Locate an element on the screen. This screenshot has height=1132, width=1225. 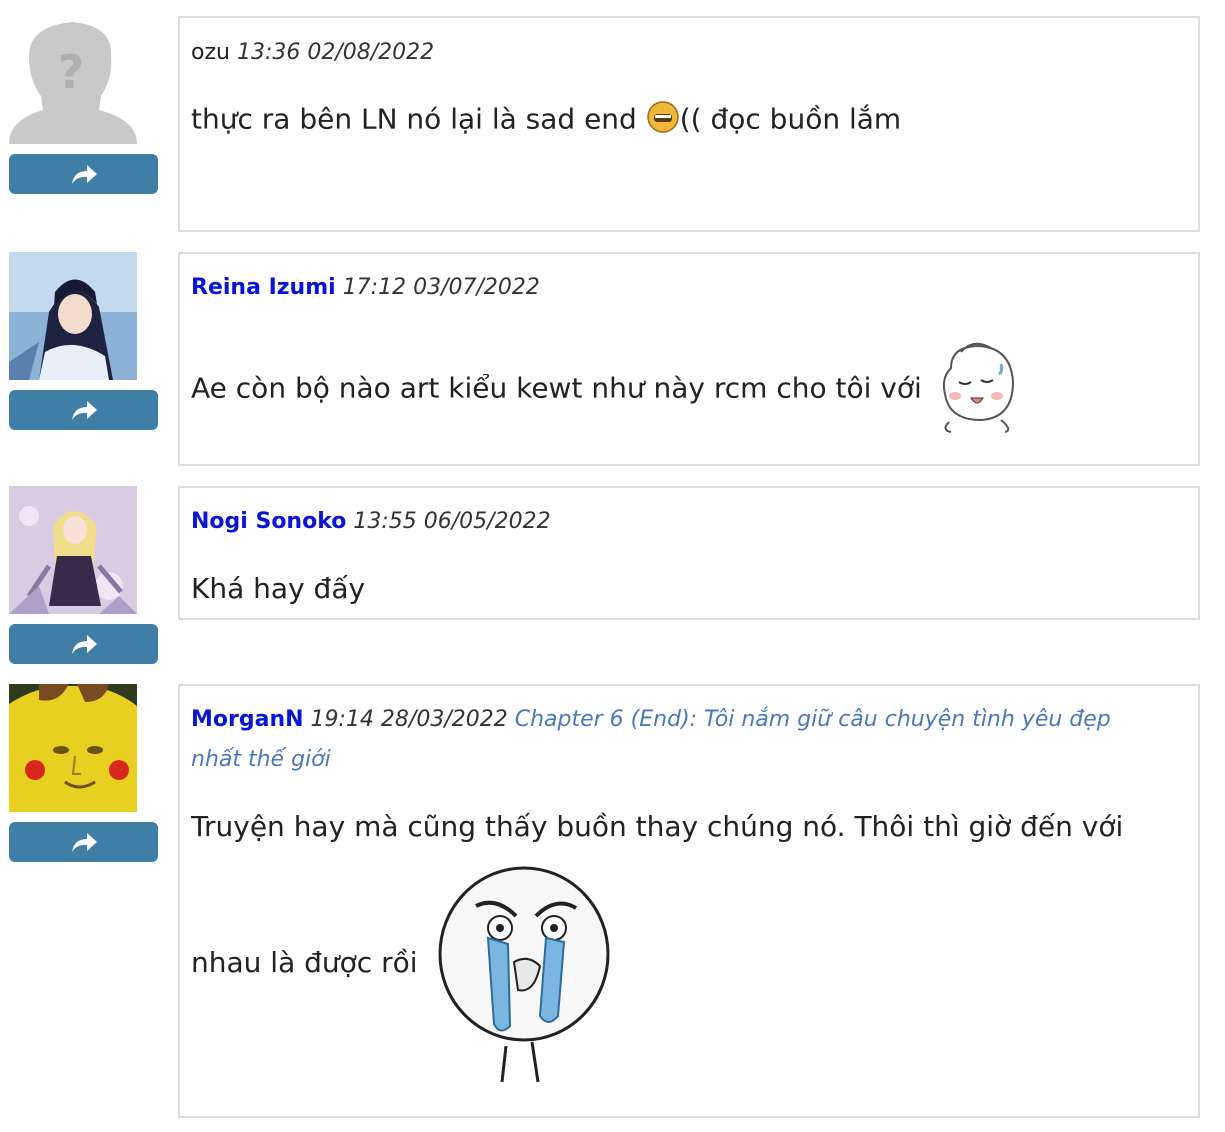
comment-time: 13:55 06/05/2022 is located at coordinates (452, 521).